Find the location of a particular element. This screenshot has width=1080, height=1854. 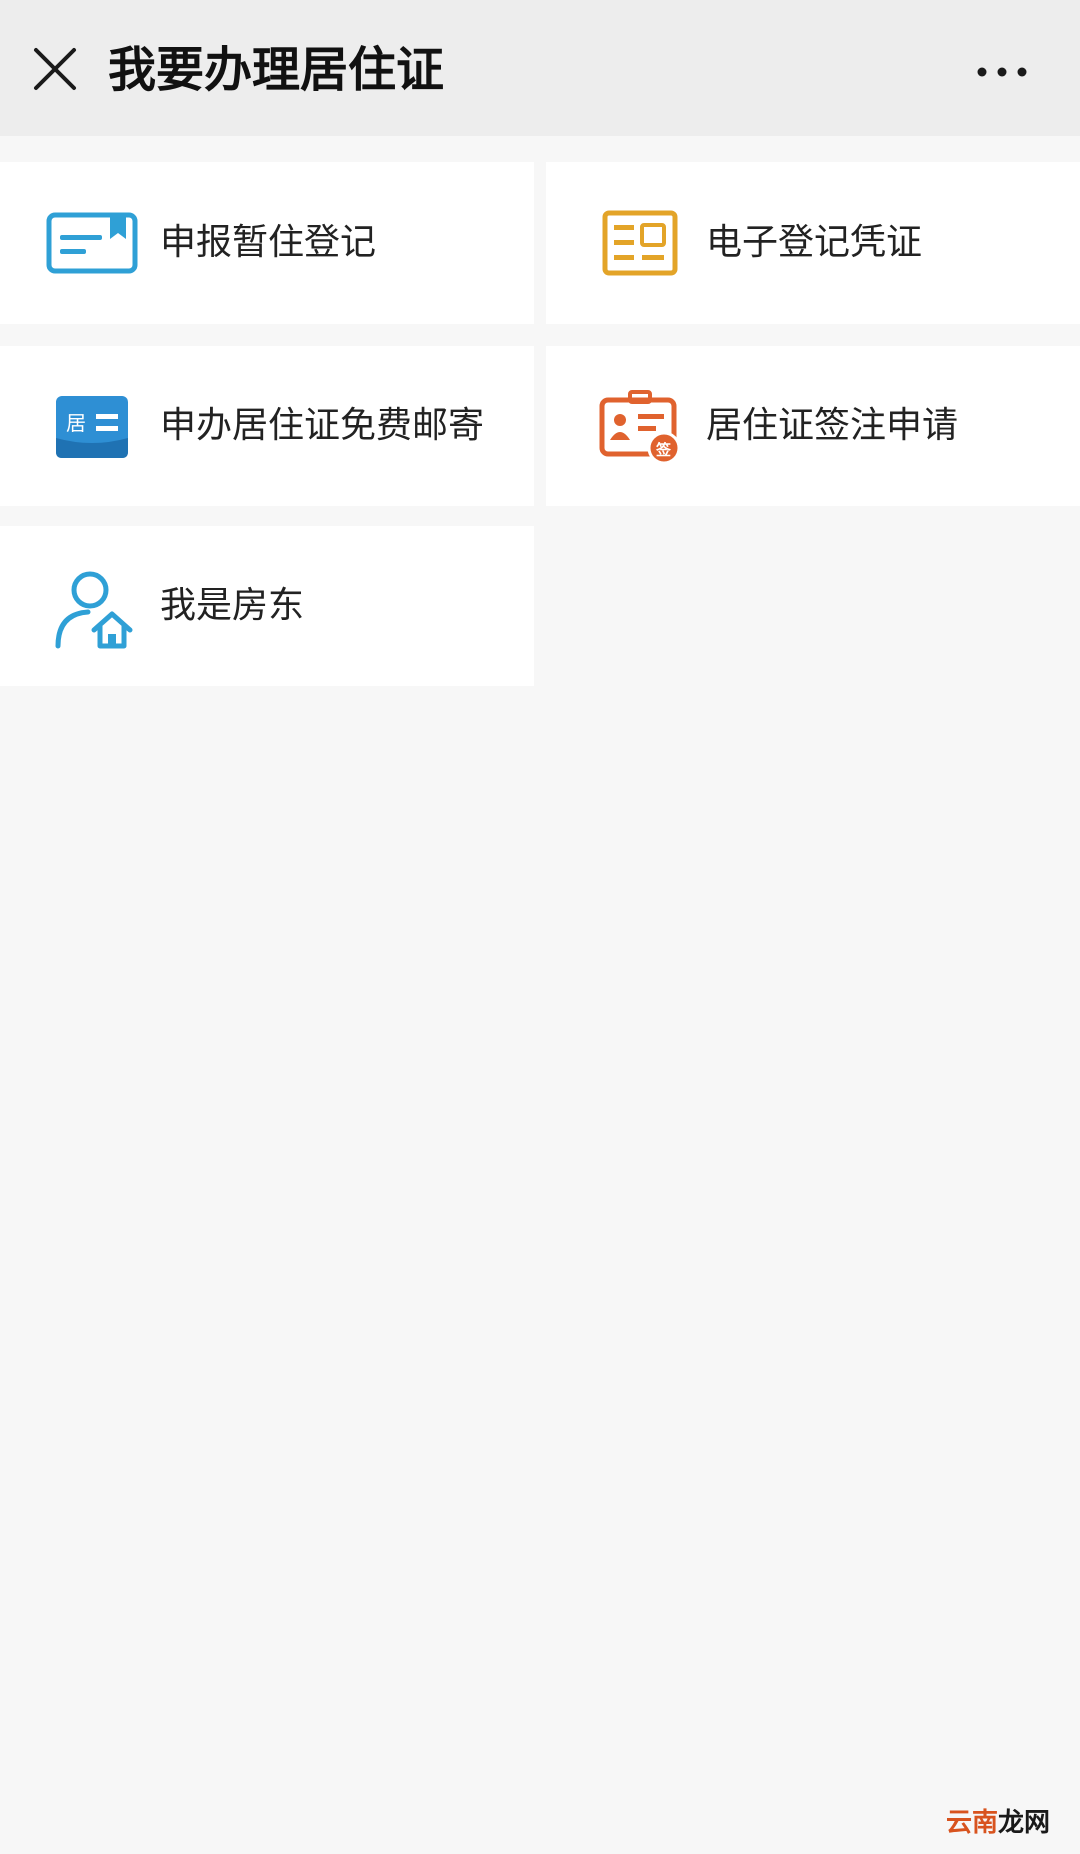

service-item-temporary-residence: 申报暂住登记 is located at coordinates (267, 243).